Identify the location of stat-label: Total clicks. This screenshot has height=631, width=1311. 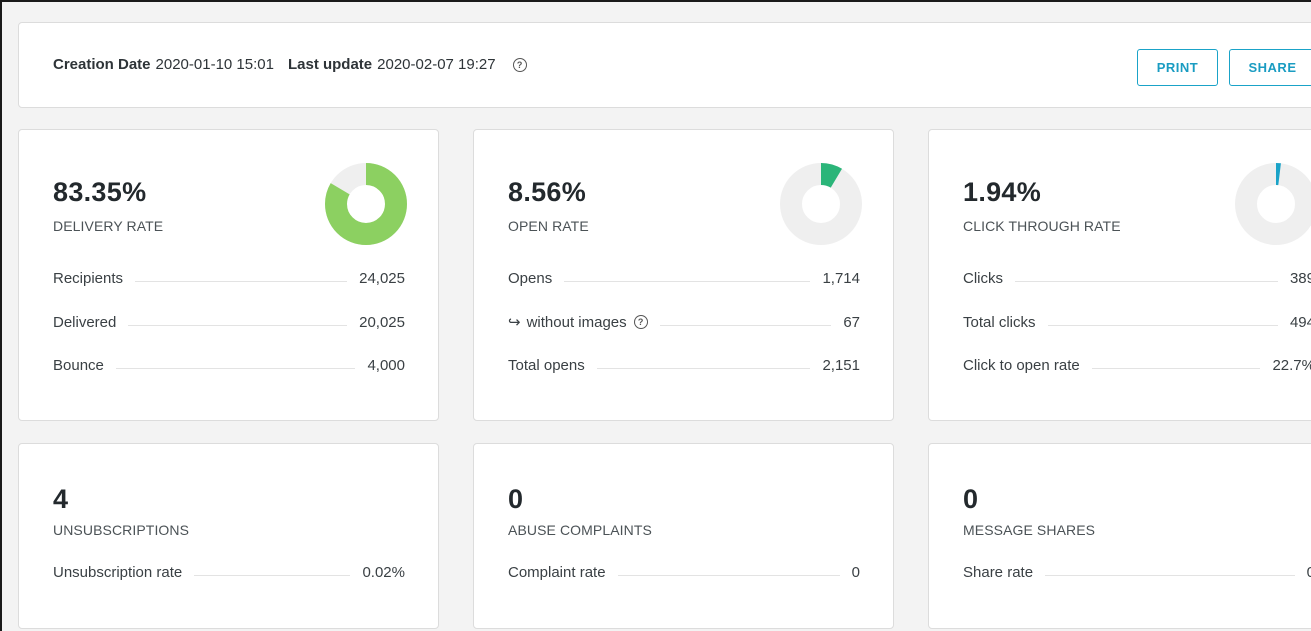
(999, 322).